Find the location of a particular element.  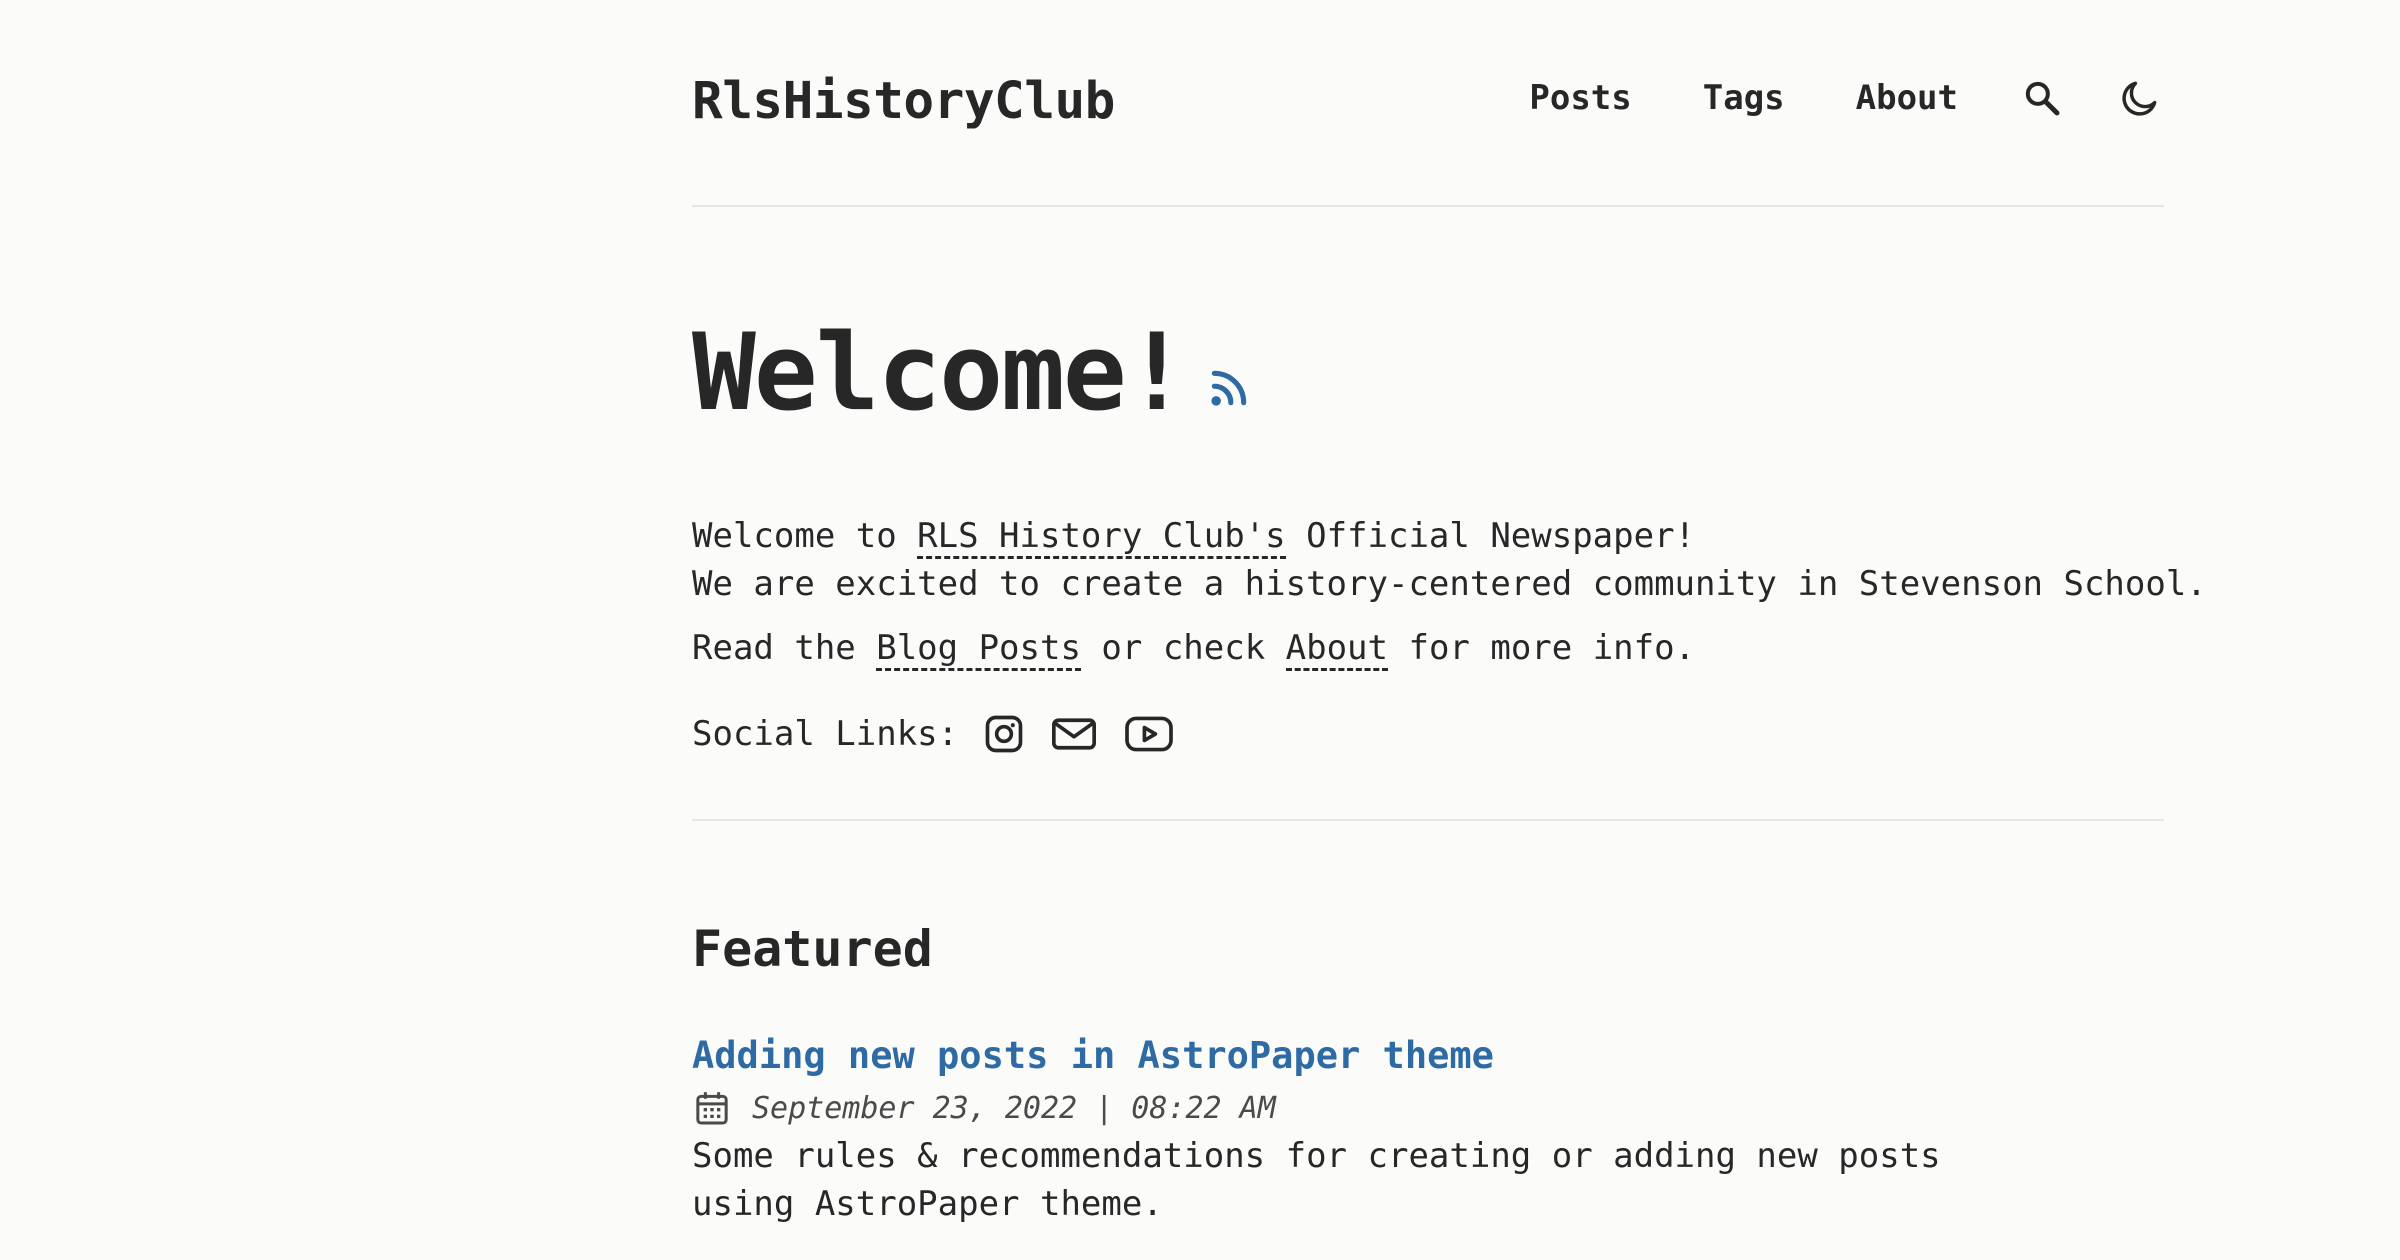

youtube-icon is located at coordinates (1149, 734).